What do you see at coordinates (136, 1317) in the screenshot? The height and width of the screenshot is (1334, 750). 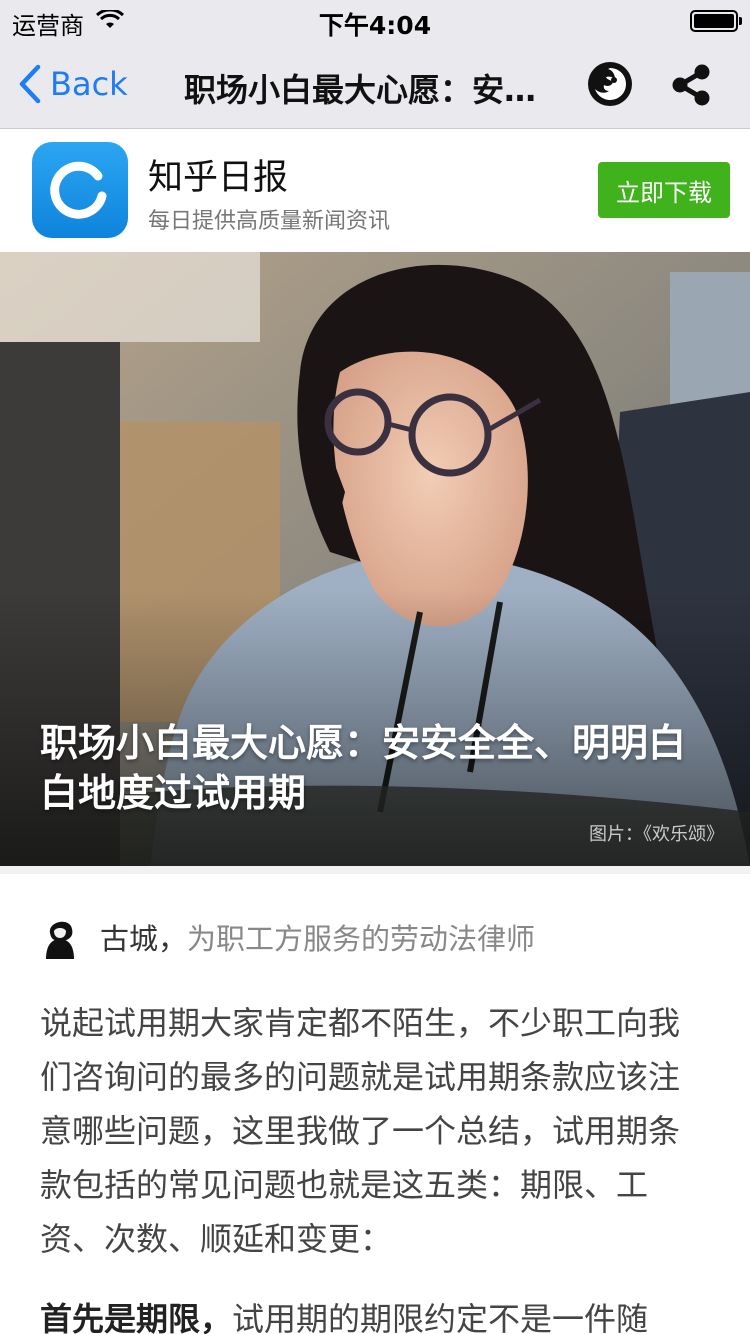 I see `paragraph-lead: 首先是期限，` at bounding box center [136, 1317].